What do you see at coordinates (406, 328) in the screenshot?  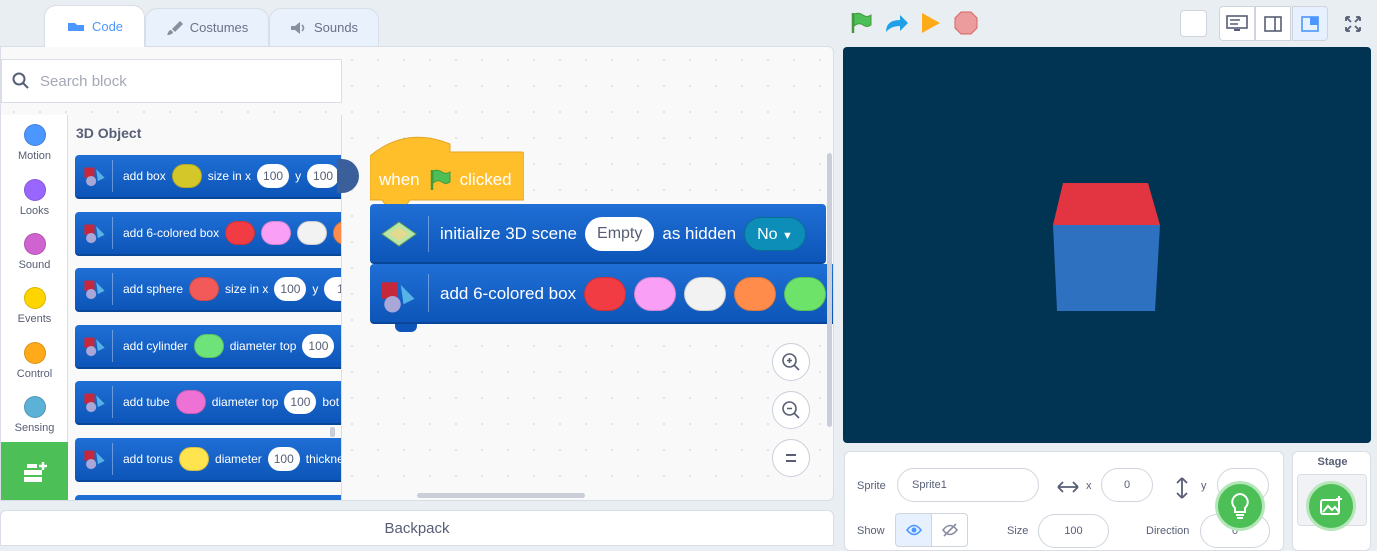 I see `block-notch` at bounding box center [406, 328].